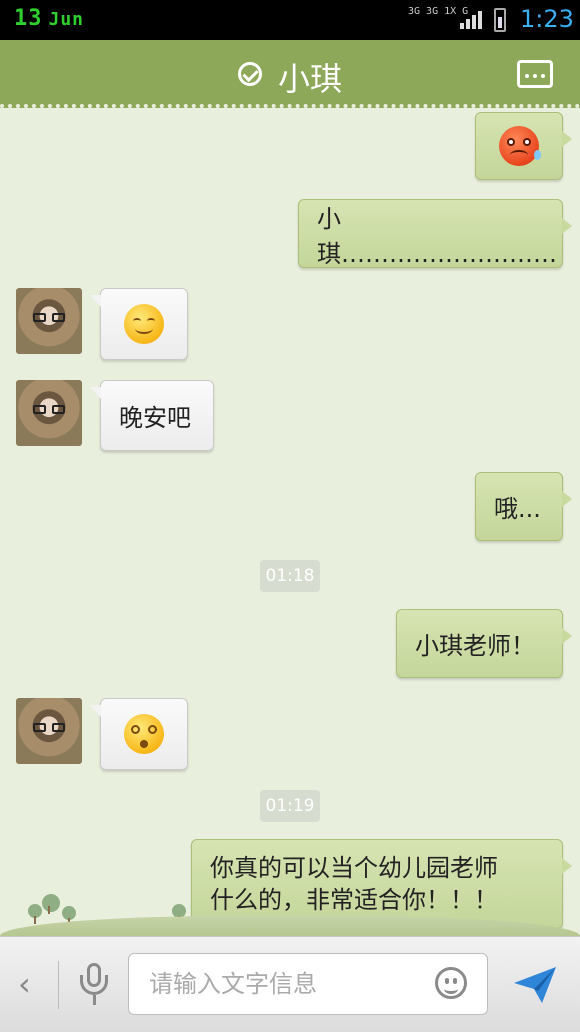  I want to click on smile-face-icon, so click(144, 324).